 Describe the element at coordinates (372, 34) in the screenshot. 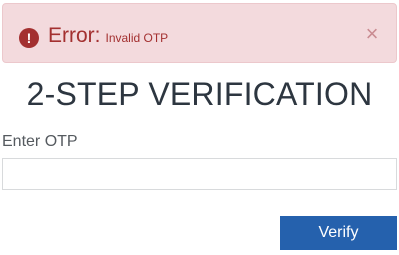

I see `close-icon: ×` at that location.